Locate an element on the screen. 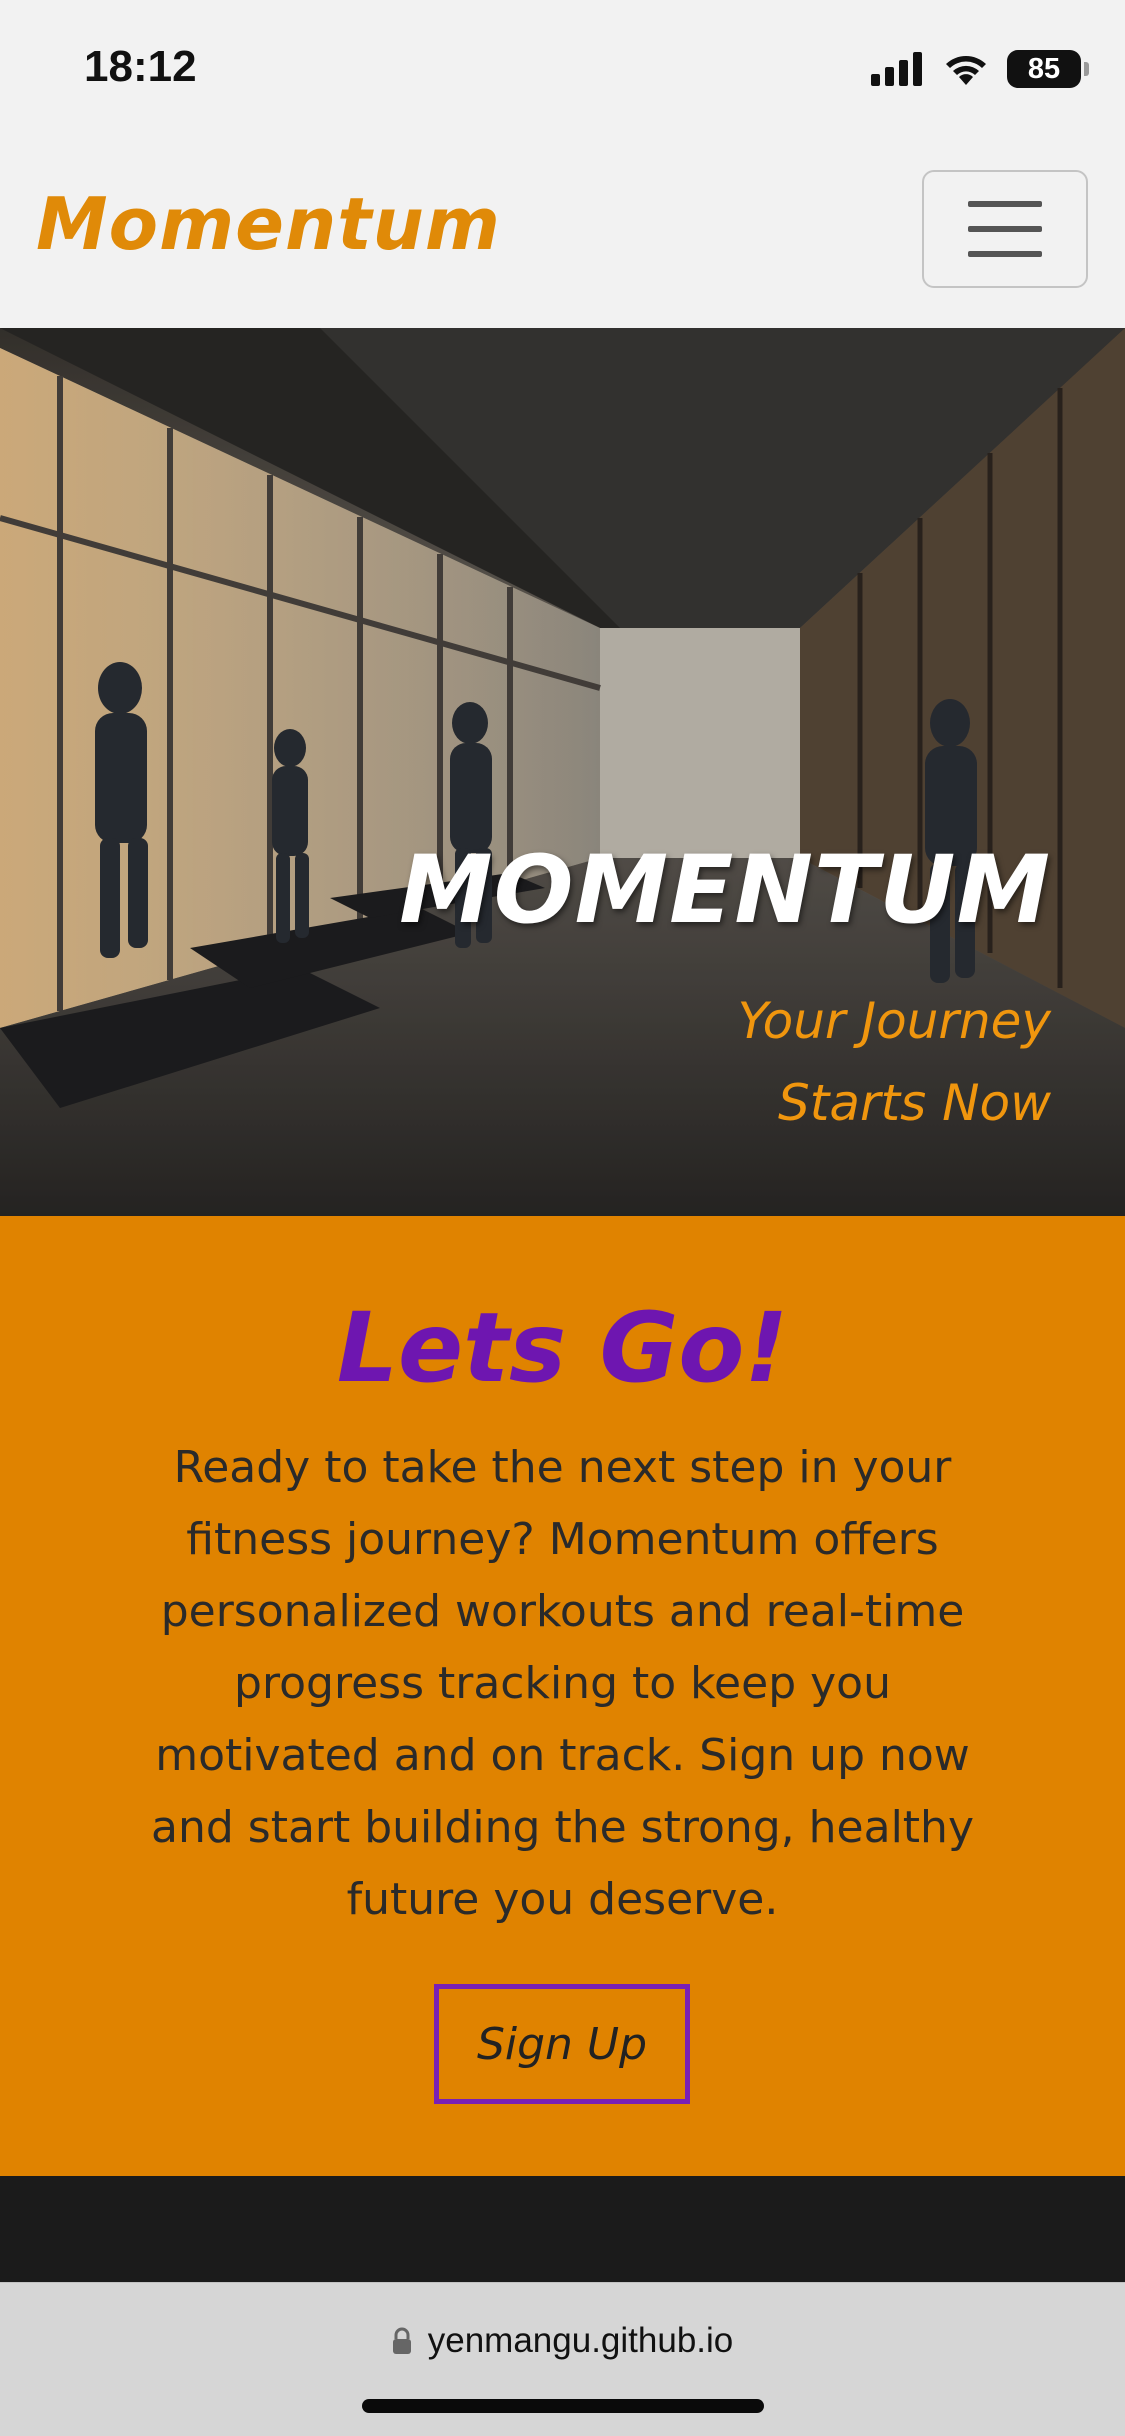 This screenshot has width=1125, height=2436. status-bar: 18:12 85 is located at coordinates (562, 70).